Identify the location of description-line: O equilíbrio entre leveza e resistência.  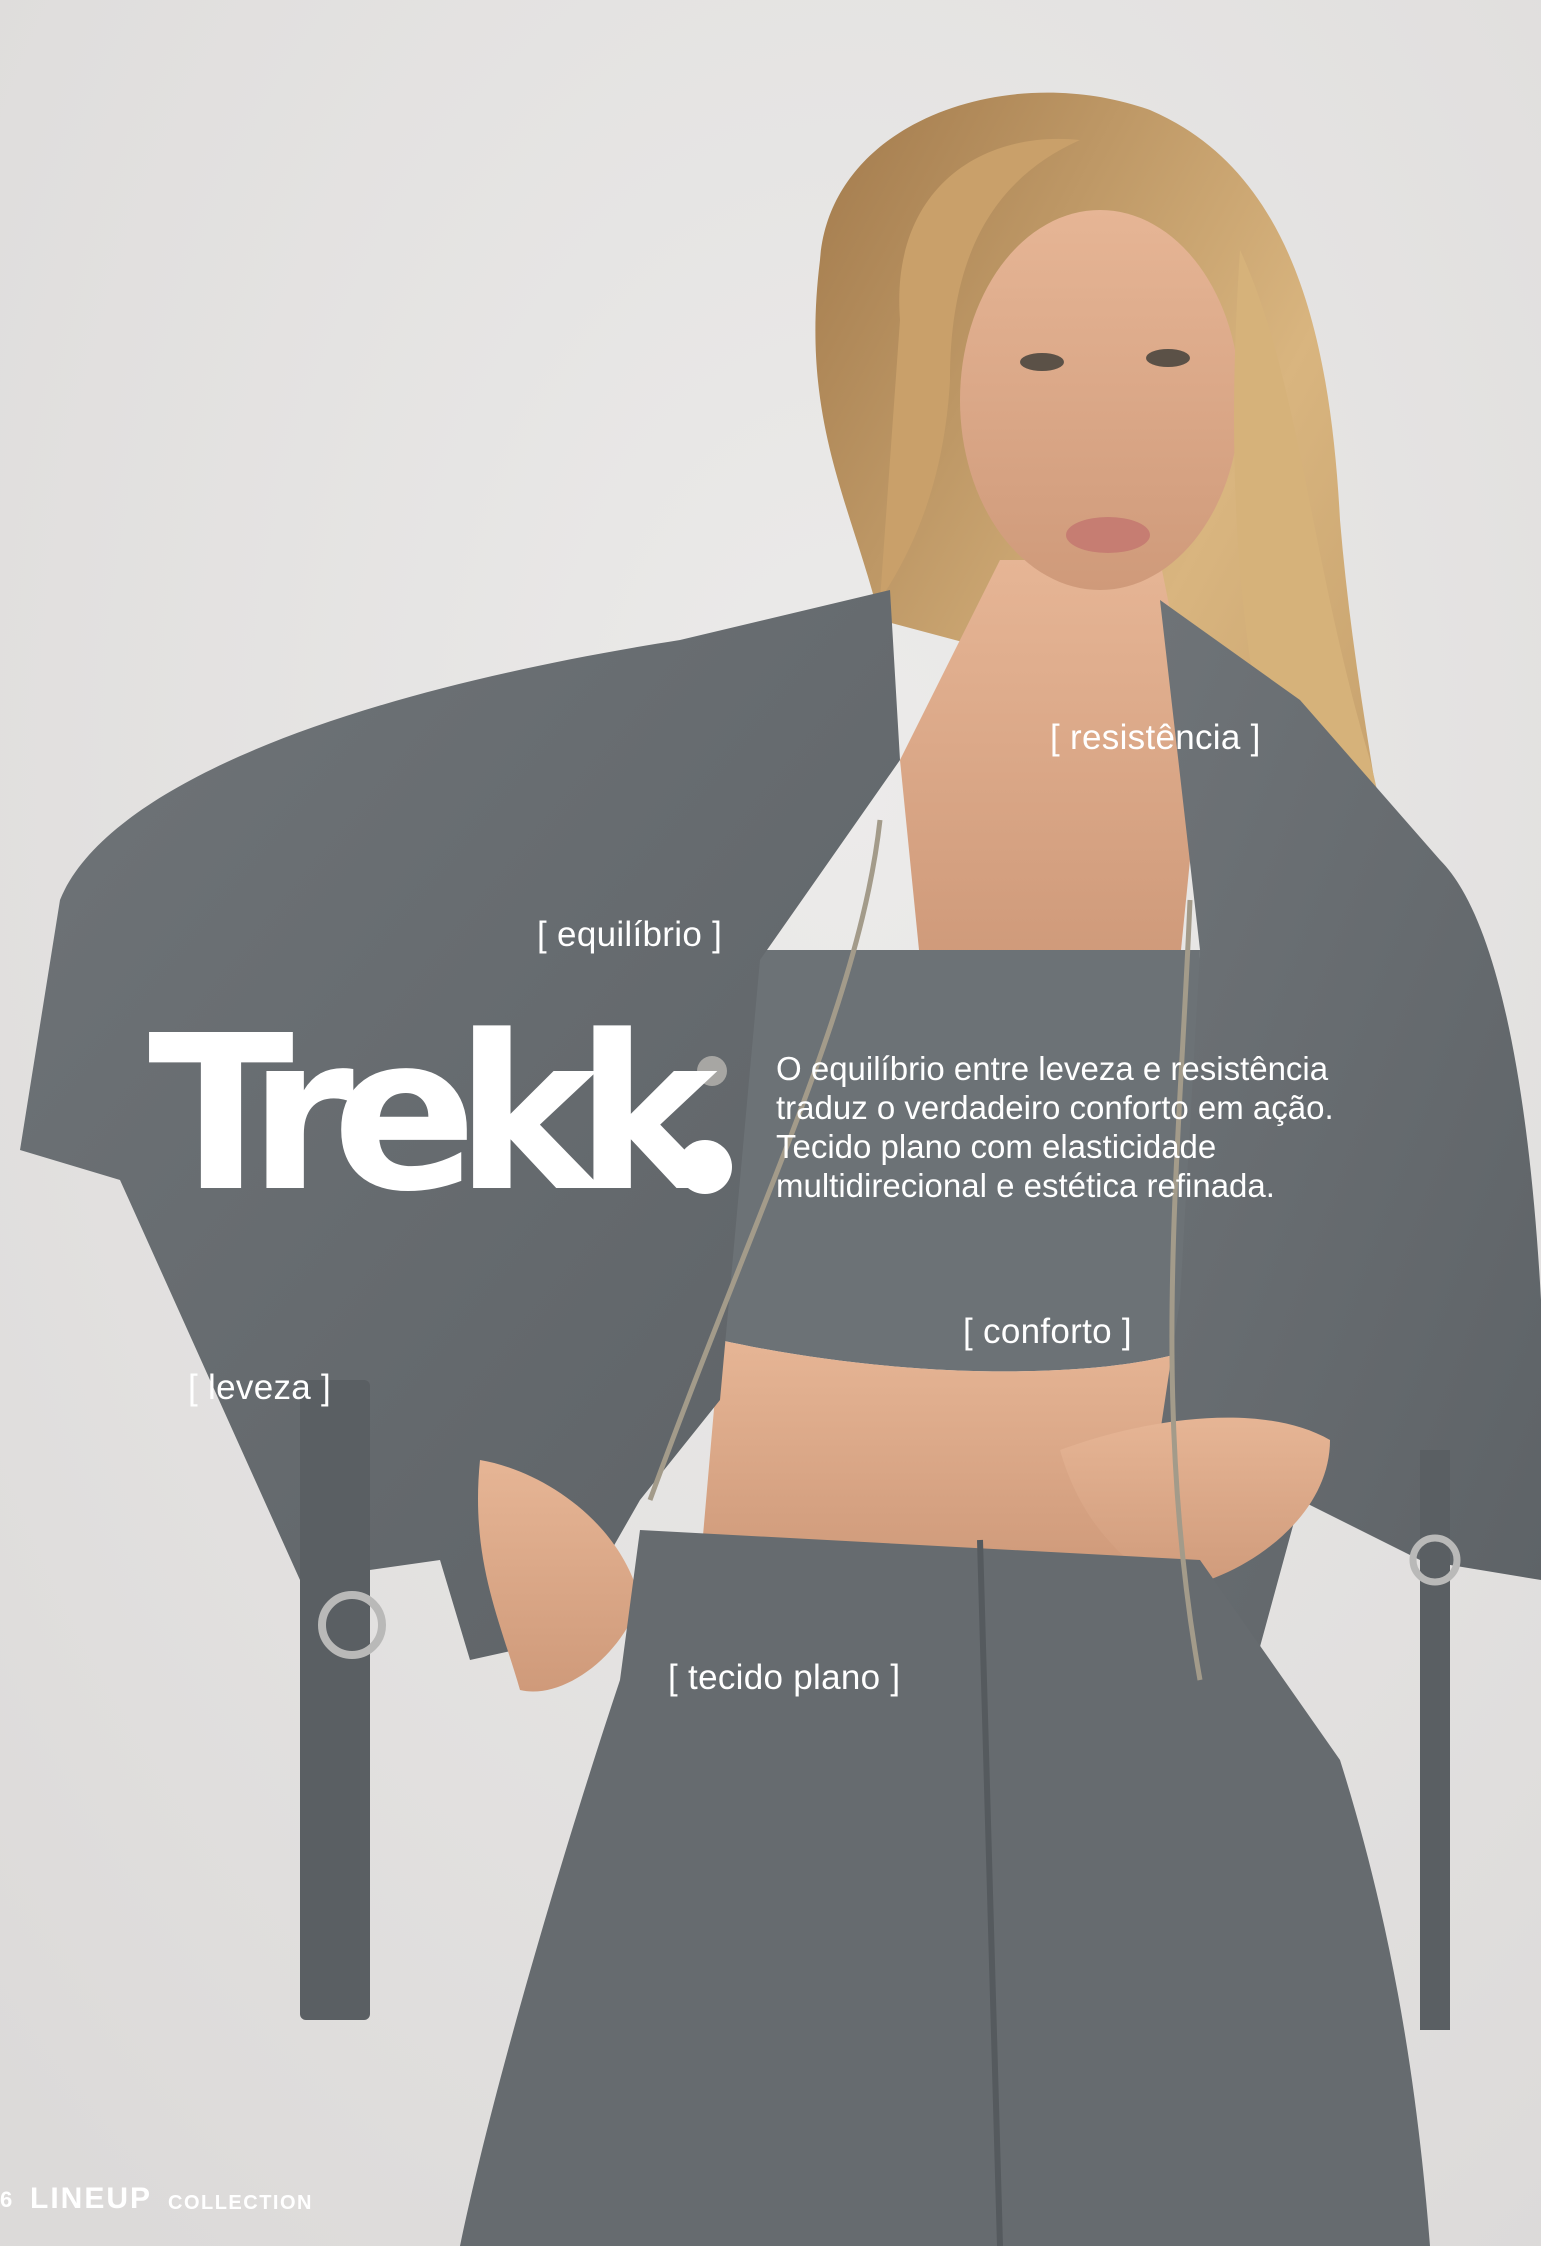
(1052, 1068).